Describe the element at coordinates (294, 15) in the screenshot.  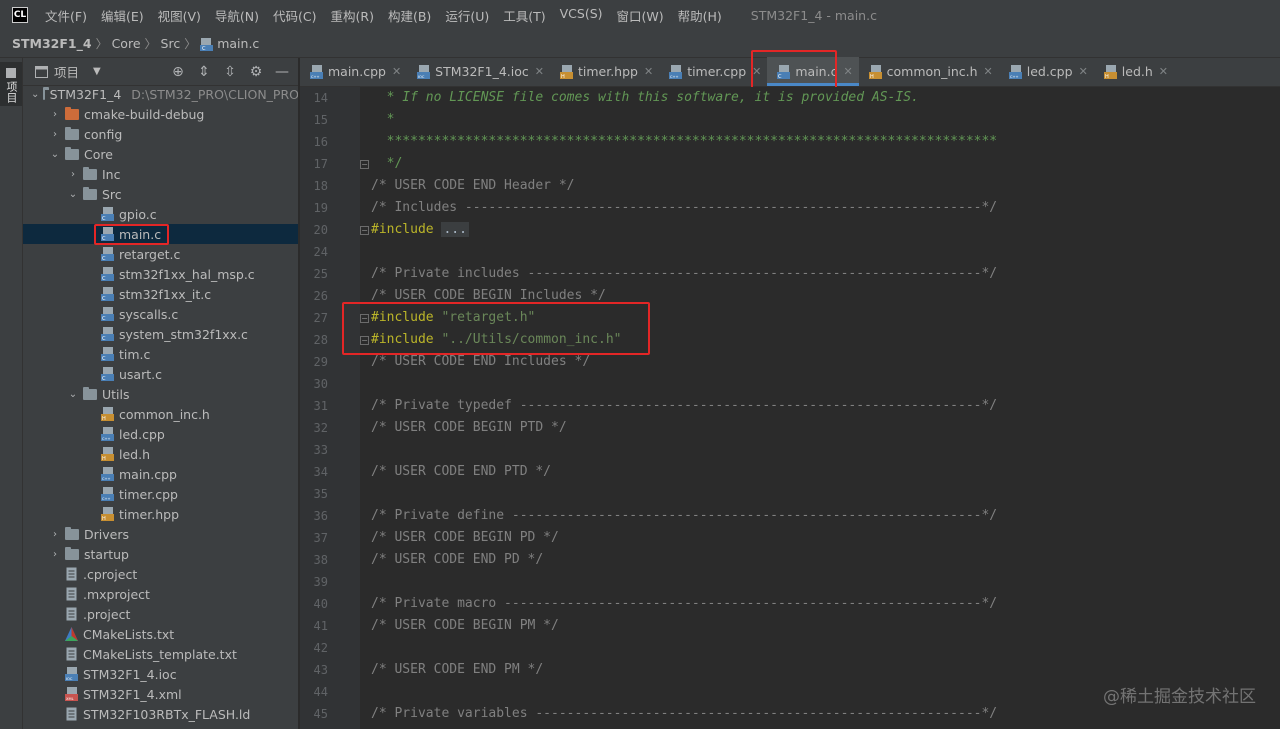
I see `menu-item: 代码(C)` at that location.